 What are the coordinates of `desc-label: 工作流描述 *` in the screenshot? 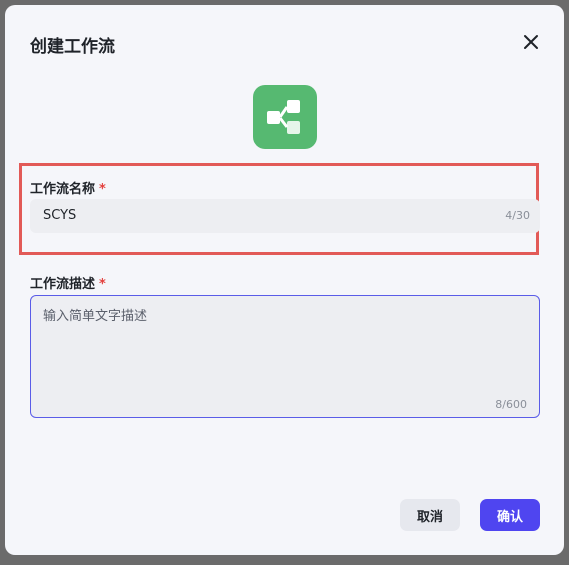 It's located at (68, 282).